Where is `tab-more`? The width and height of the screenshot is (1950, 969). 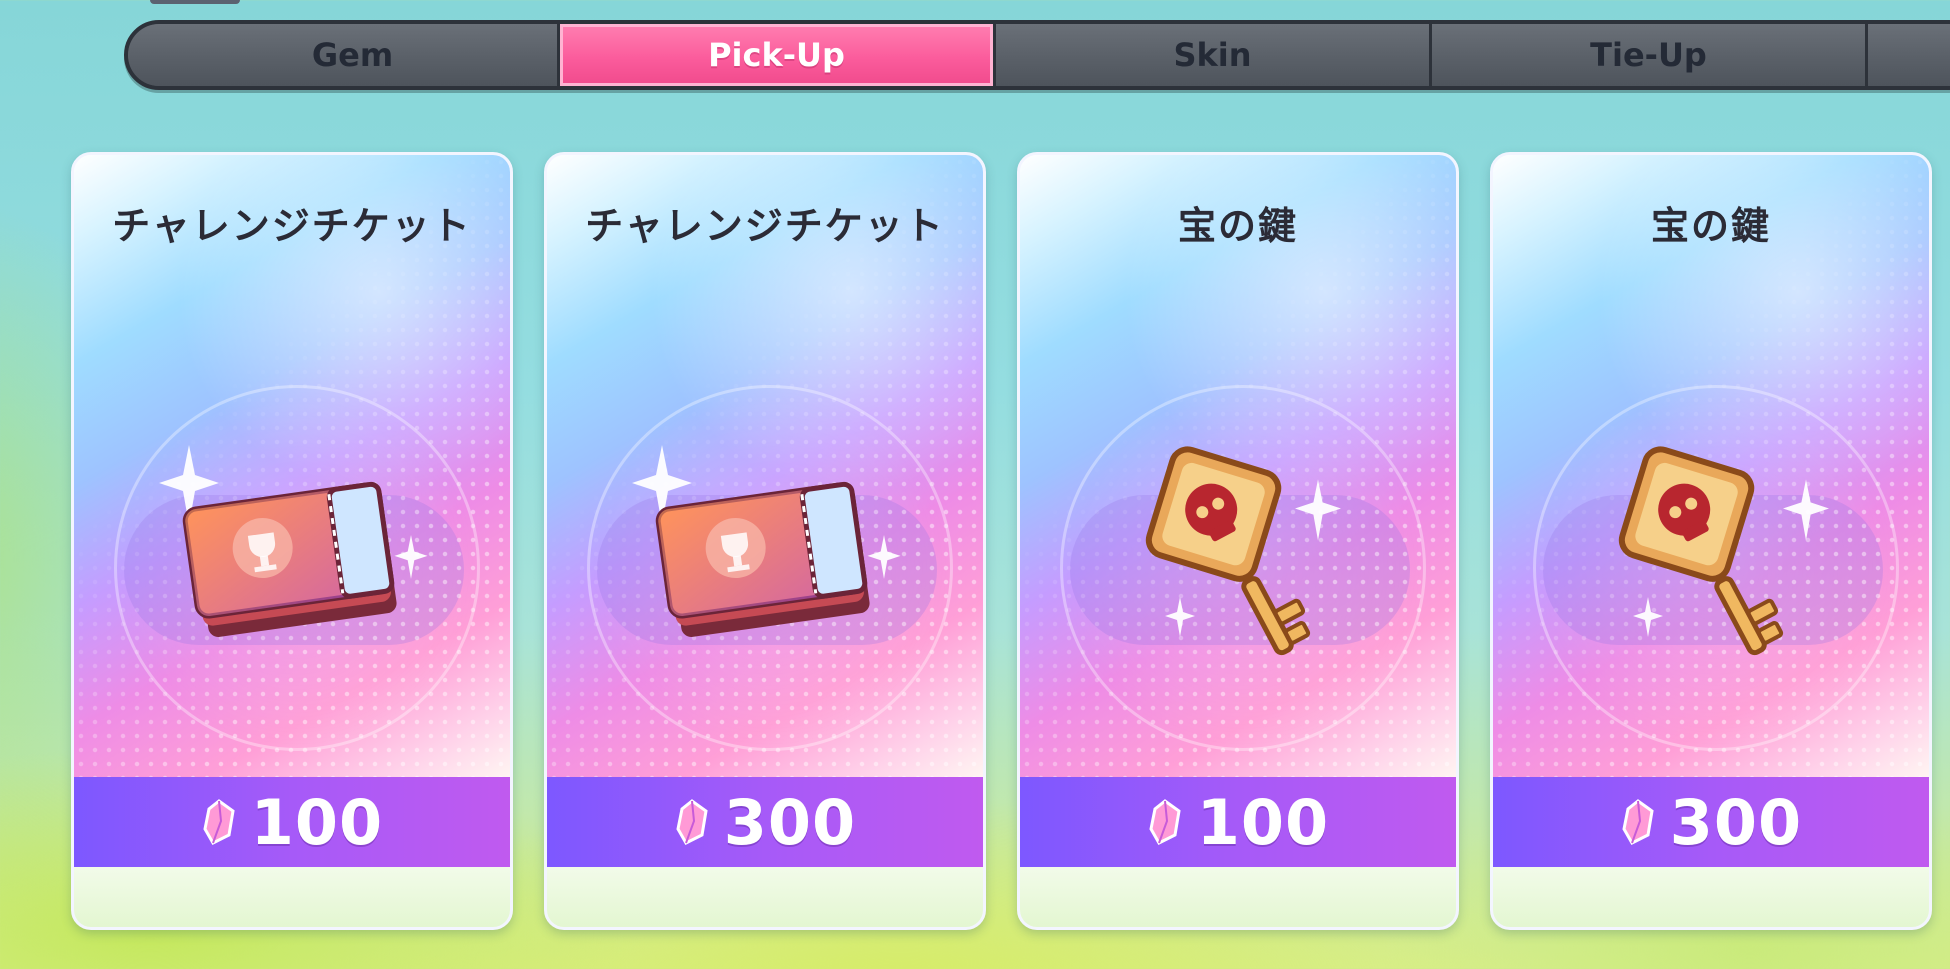 tab-more is located at coordinates (1909, 55).